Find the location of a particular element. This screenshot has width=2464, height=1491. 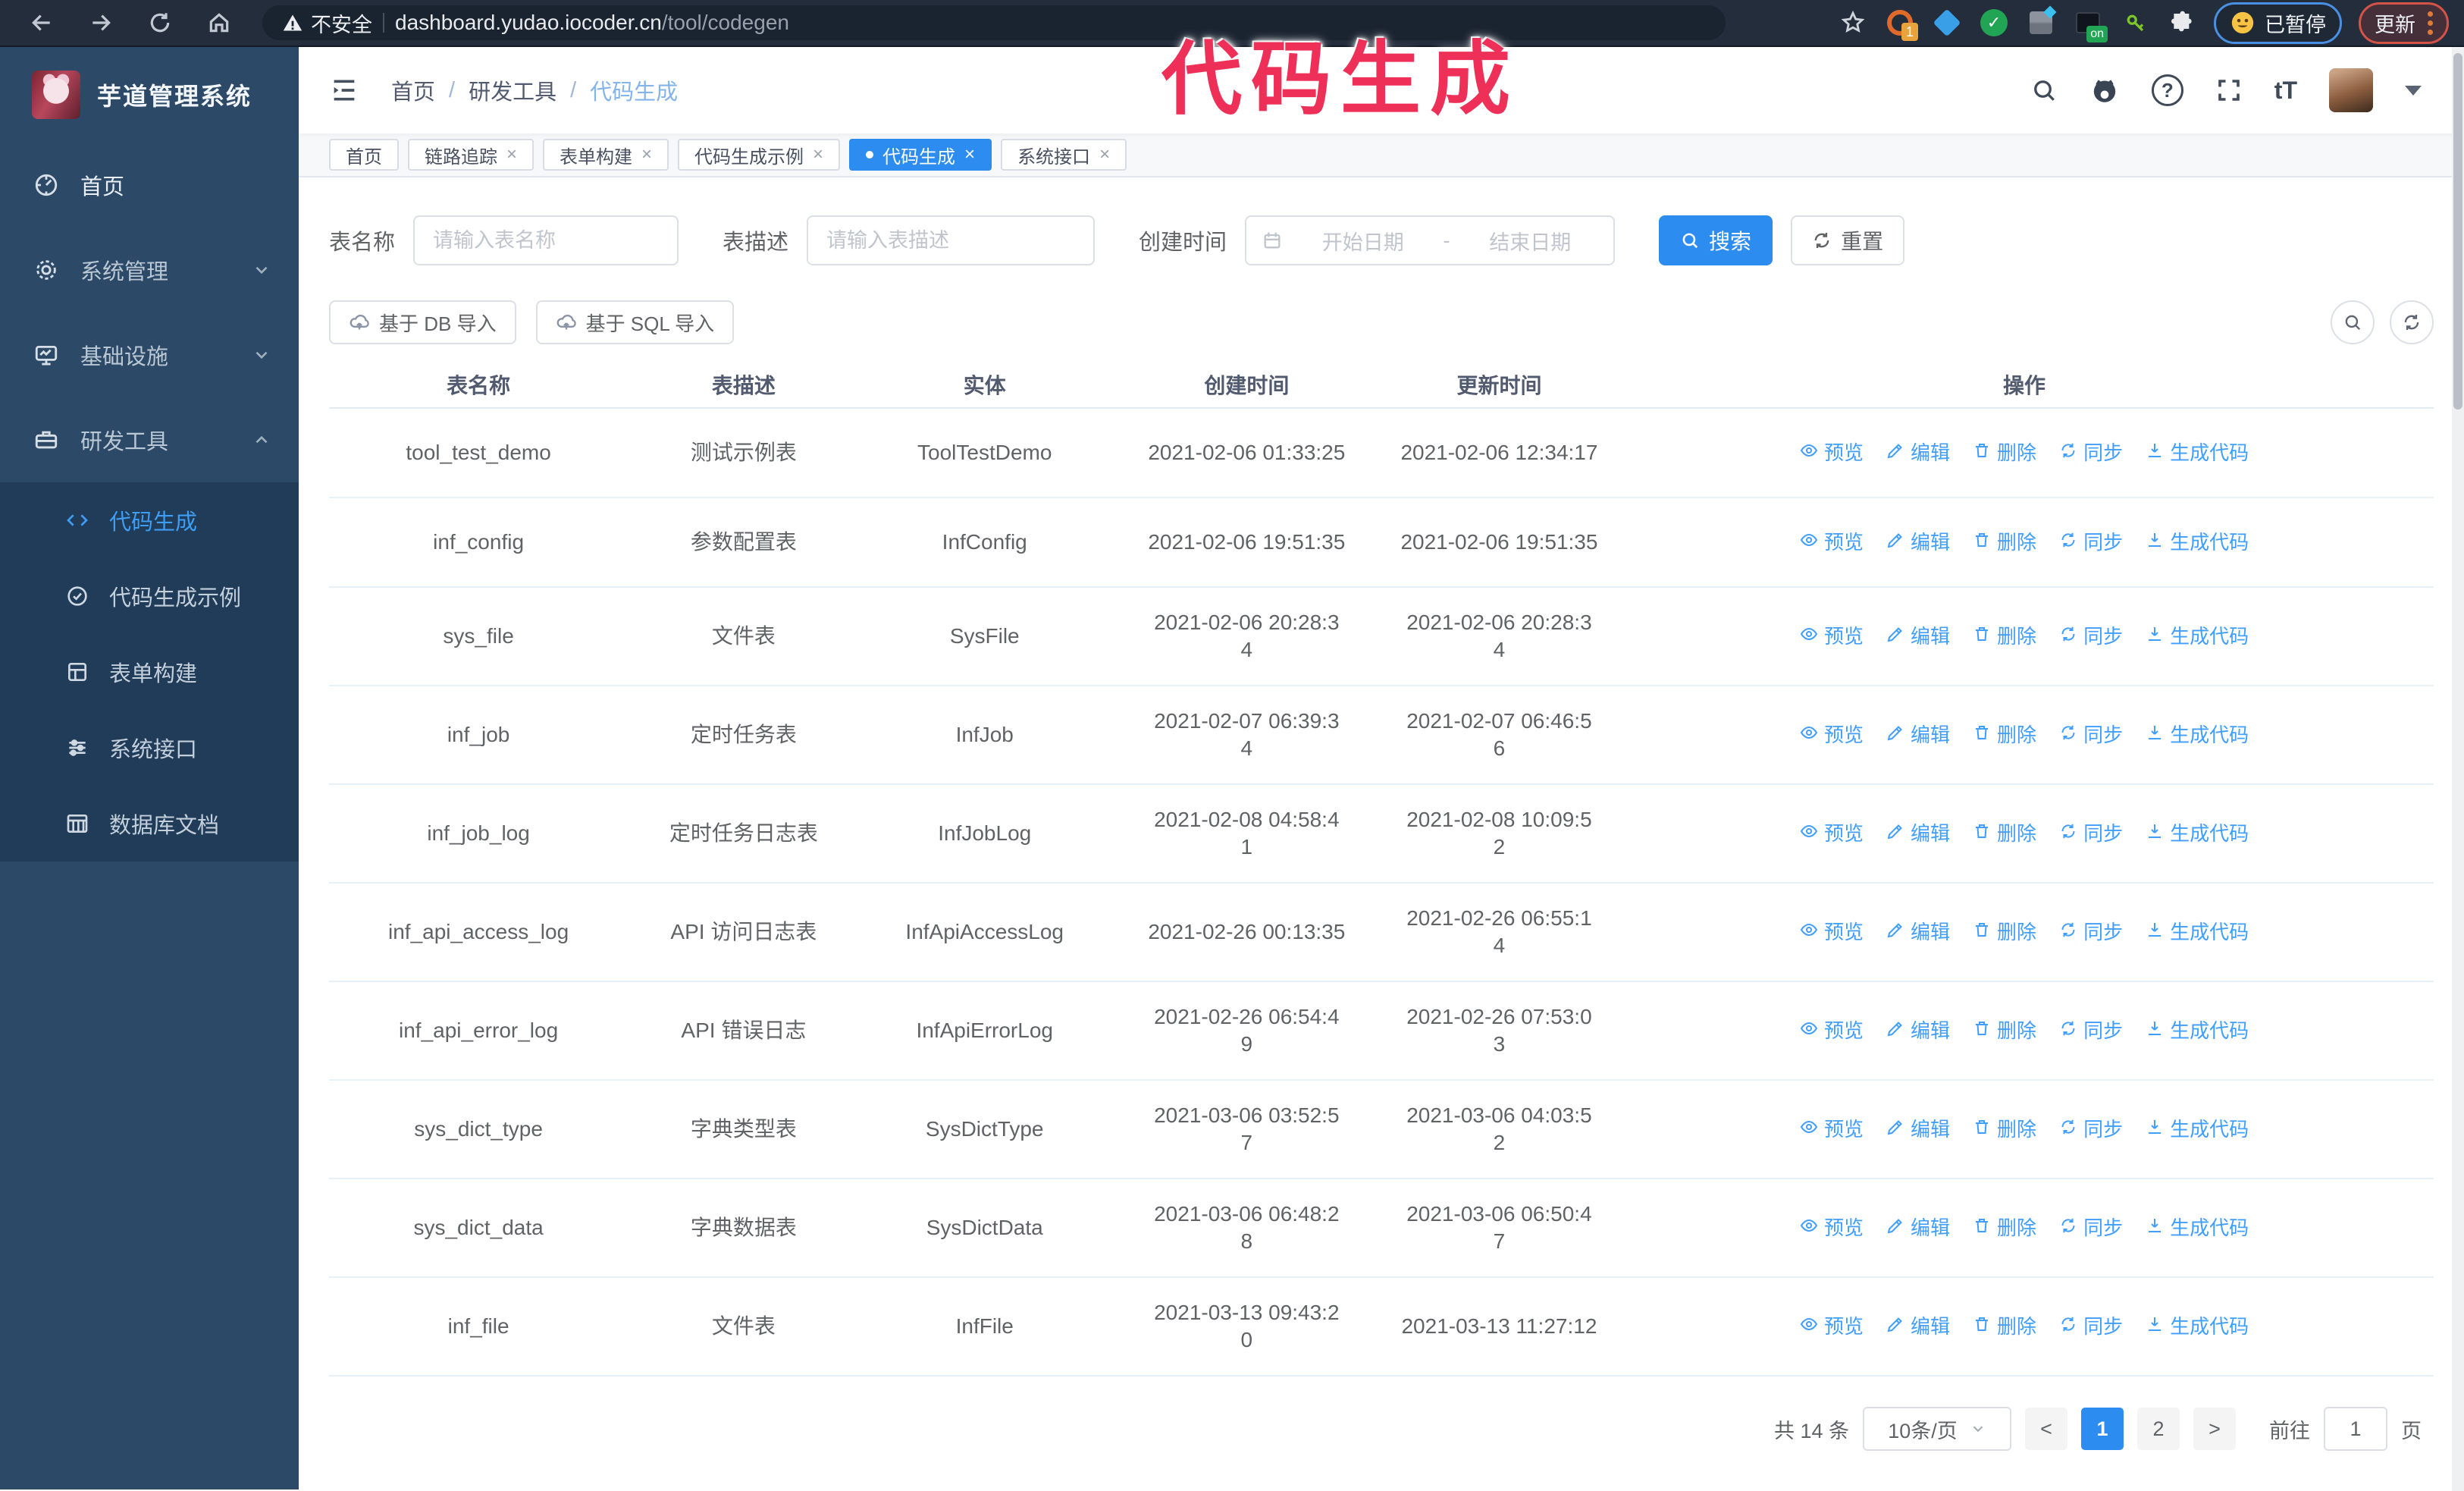

github-icon is located at coordinates (2104, 90).